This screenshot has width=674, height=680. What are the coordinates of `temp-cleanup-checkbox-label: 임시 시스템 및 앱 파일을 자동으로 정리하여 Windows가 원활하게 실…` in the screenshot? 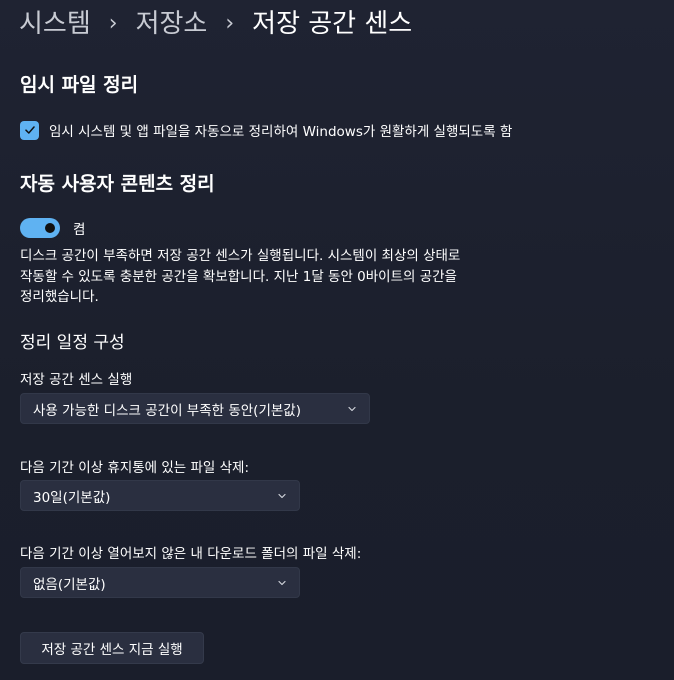 It's located at (281, 132).